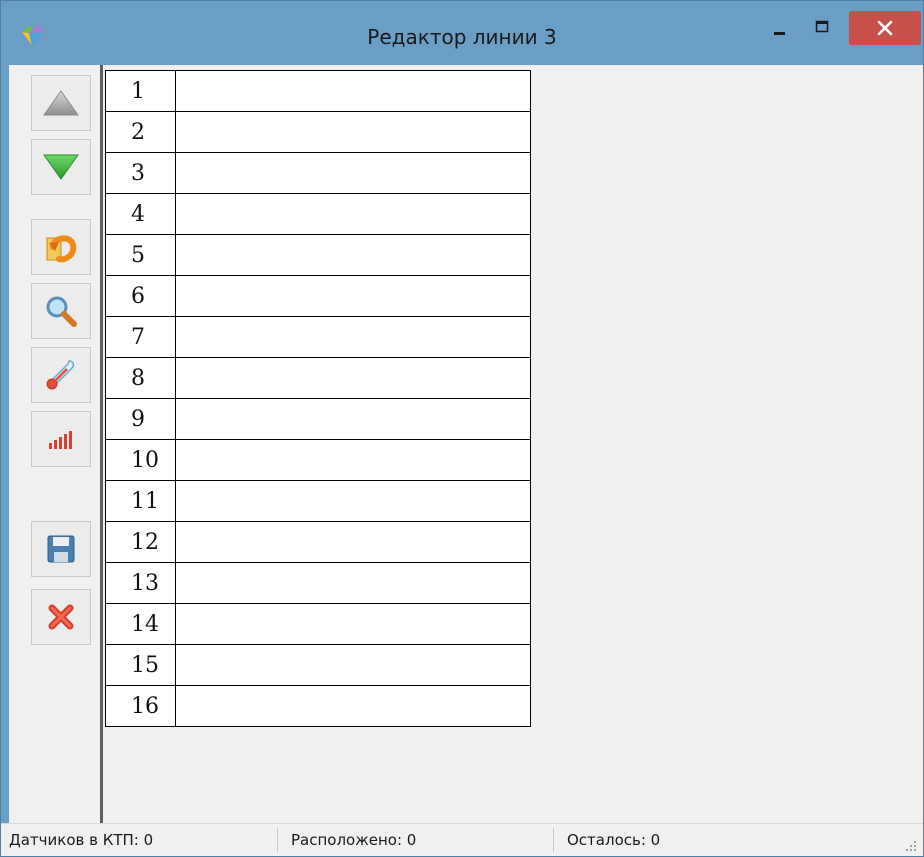  Describe the element at coordinates (140, 296) in the screenshot. I see `row-number: 6` at that location.